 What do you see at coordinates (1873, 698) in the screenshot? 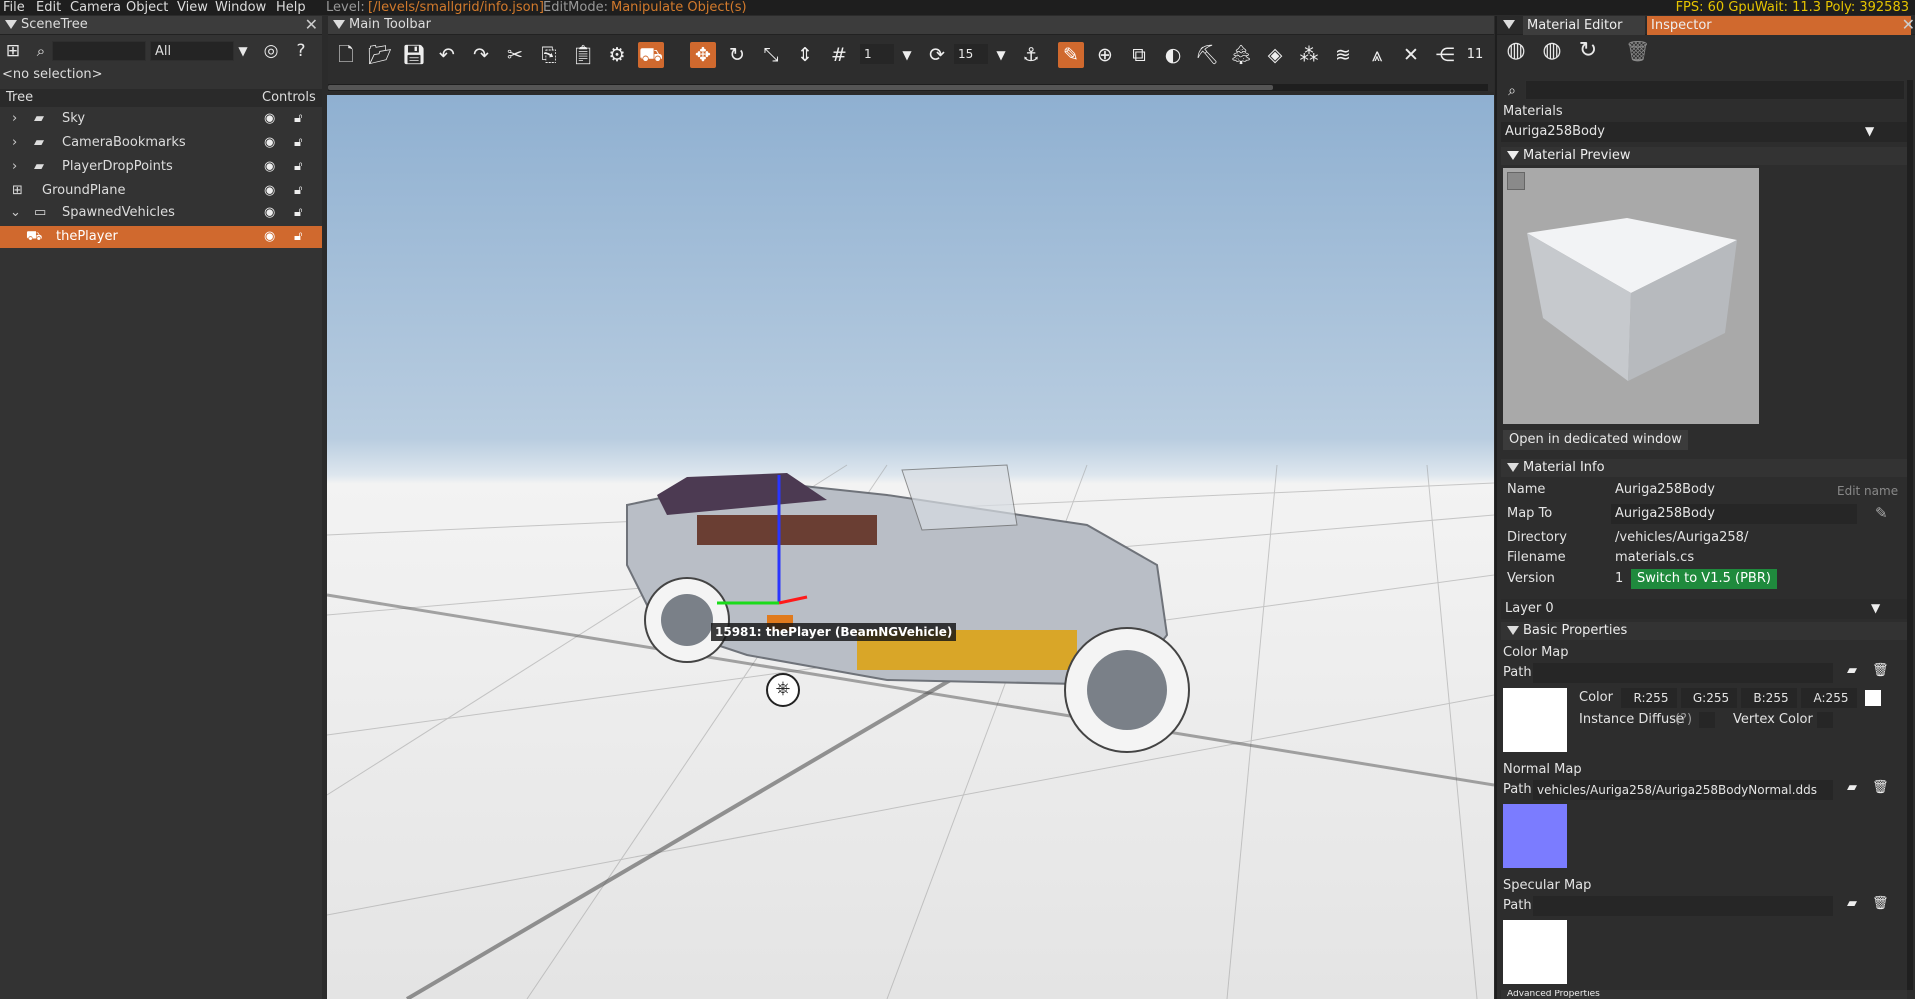
I see `color-preview-swatch` at bounding box center [1873, 698].